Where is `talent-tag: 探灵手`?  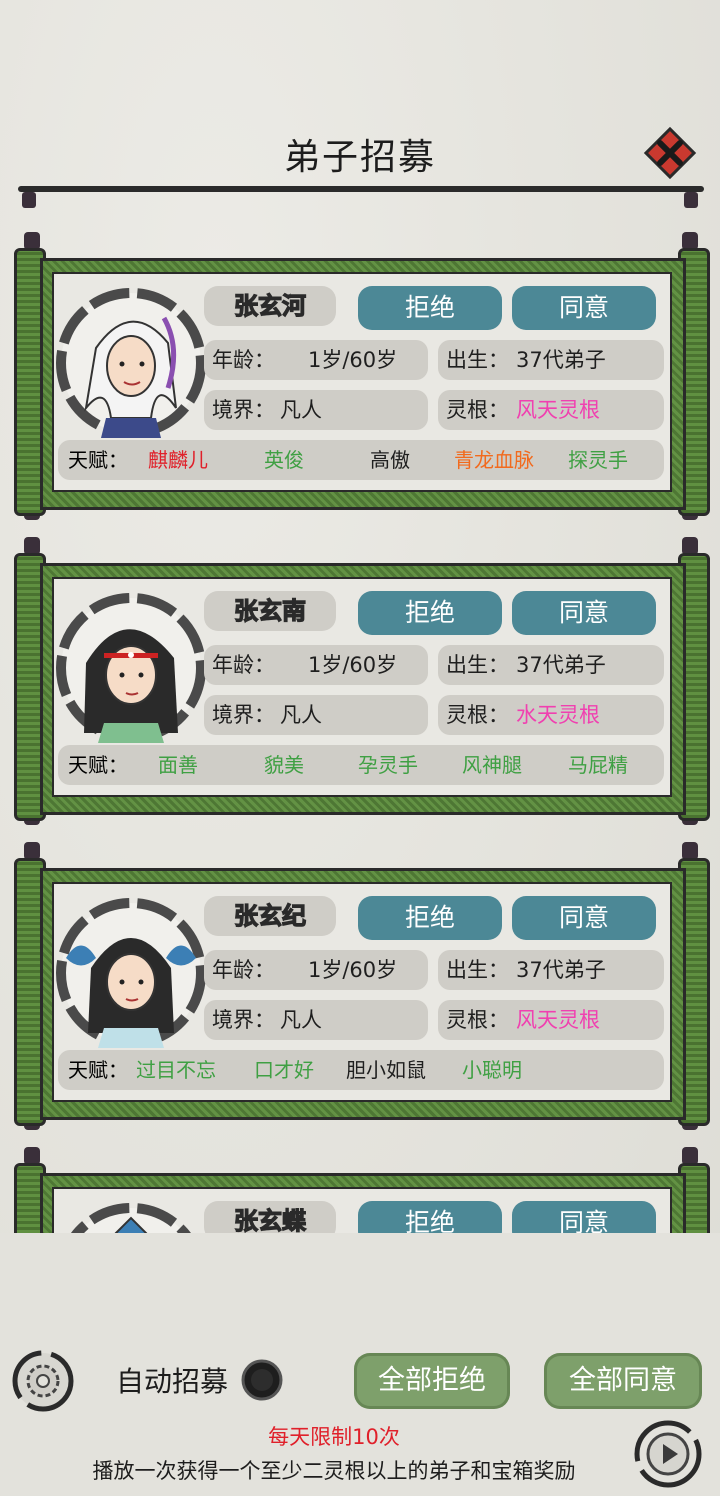 talent-tag: 探灵手 is located at coordinates (598, 460).